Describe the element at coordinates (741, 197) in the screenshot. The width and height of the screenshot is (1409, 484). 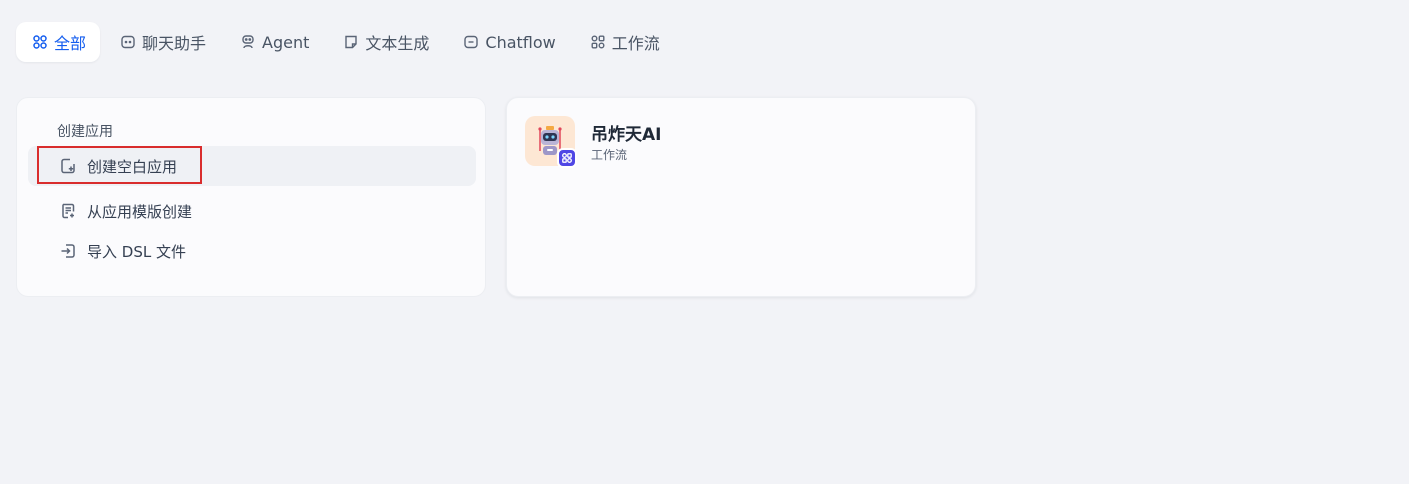
I see `app-card: 吊炸天AI 工作流` at that location.